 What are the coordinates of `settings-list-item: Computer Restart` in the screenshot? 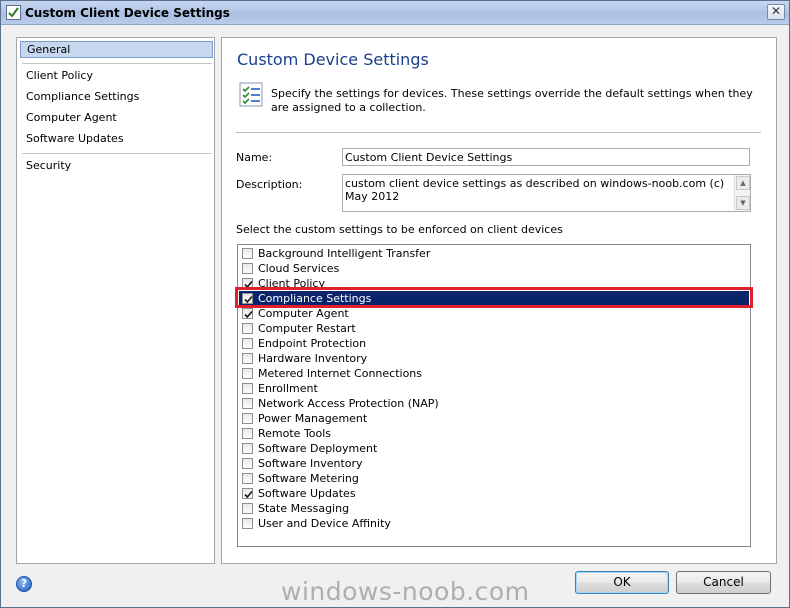 It's located at (494, 328).